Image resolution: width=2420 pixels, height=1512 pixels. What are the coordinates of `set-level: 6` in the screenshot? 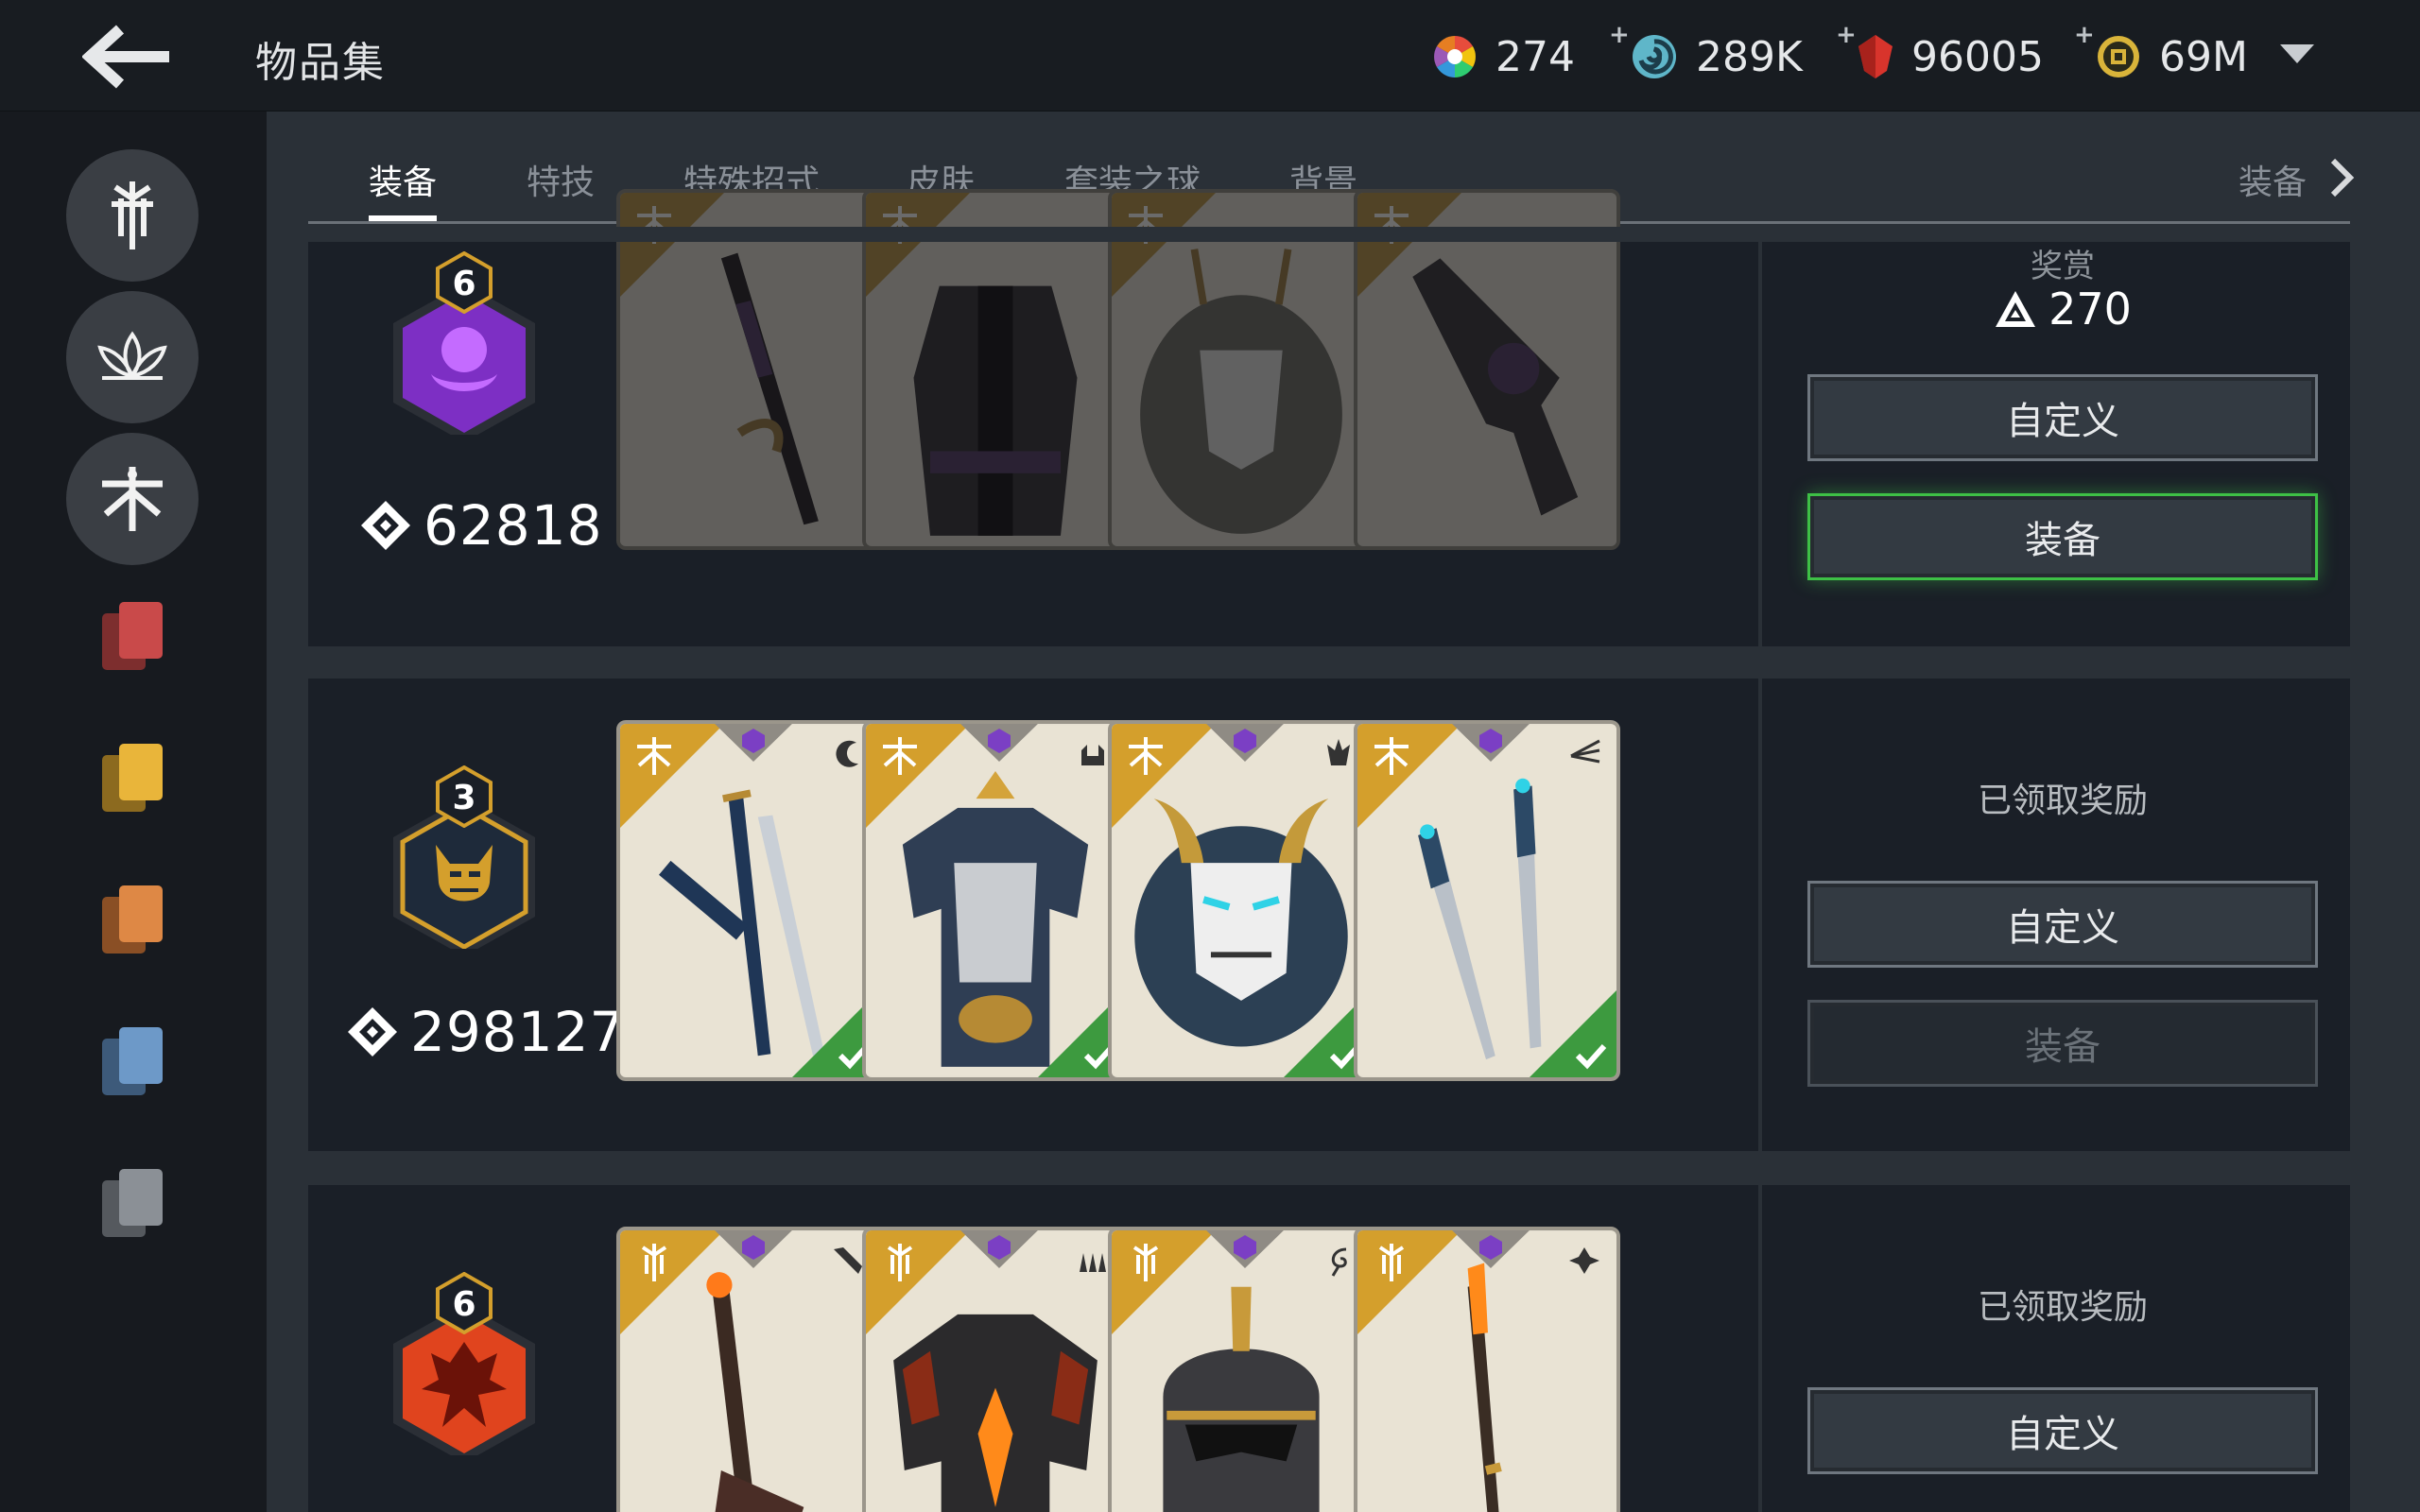 It's located at (464, 284).